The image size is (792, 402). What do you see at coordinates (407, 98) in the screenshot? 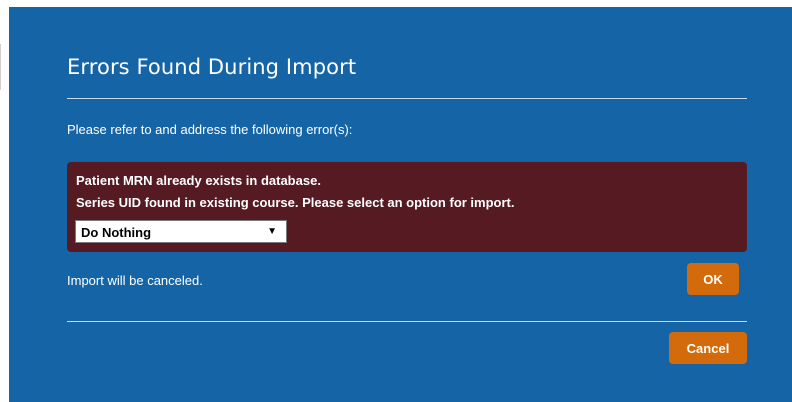
I see `title-divider` at bounding box center [407, 98].